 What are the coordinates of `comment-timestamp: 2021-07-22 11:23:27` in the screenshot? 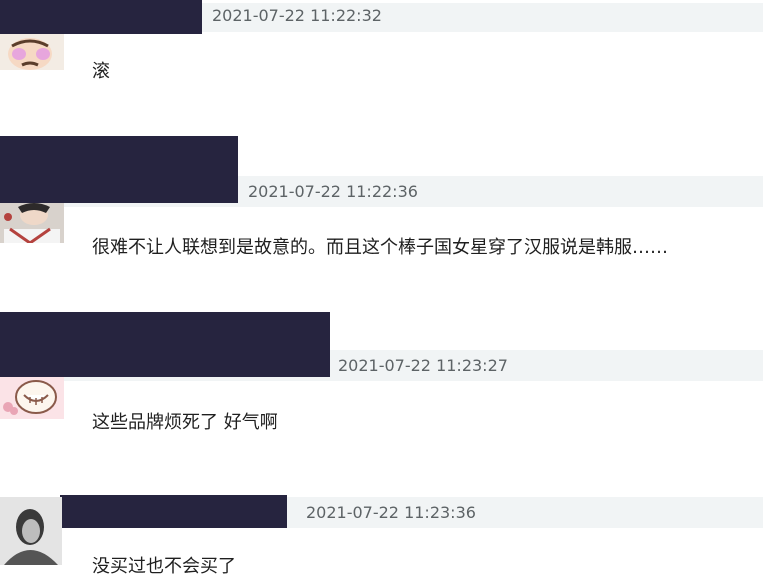 It's located at (423, 365).